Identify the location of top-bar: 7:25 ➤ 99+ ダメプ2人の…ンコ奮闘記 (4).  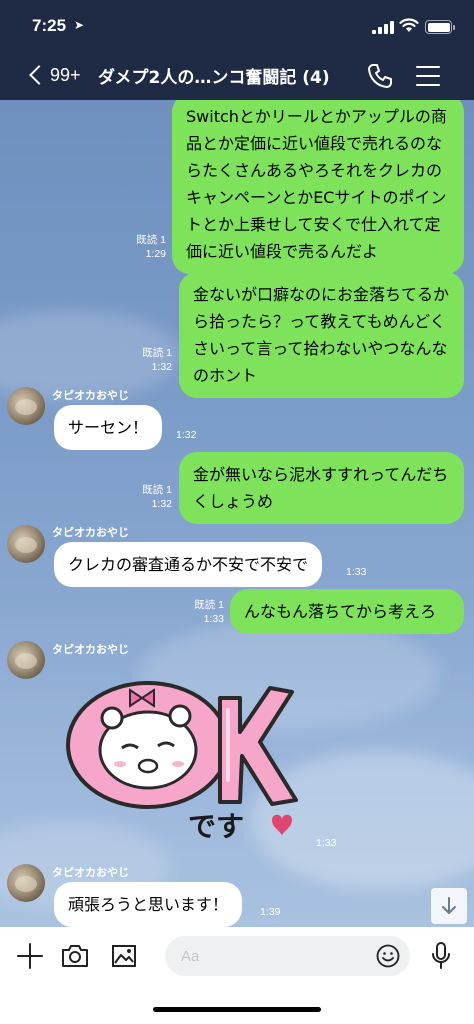
(237, 50).